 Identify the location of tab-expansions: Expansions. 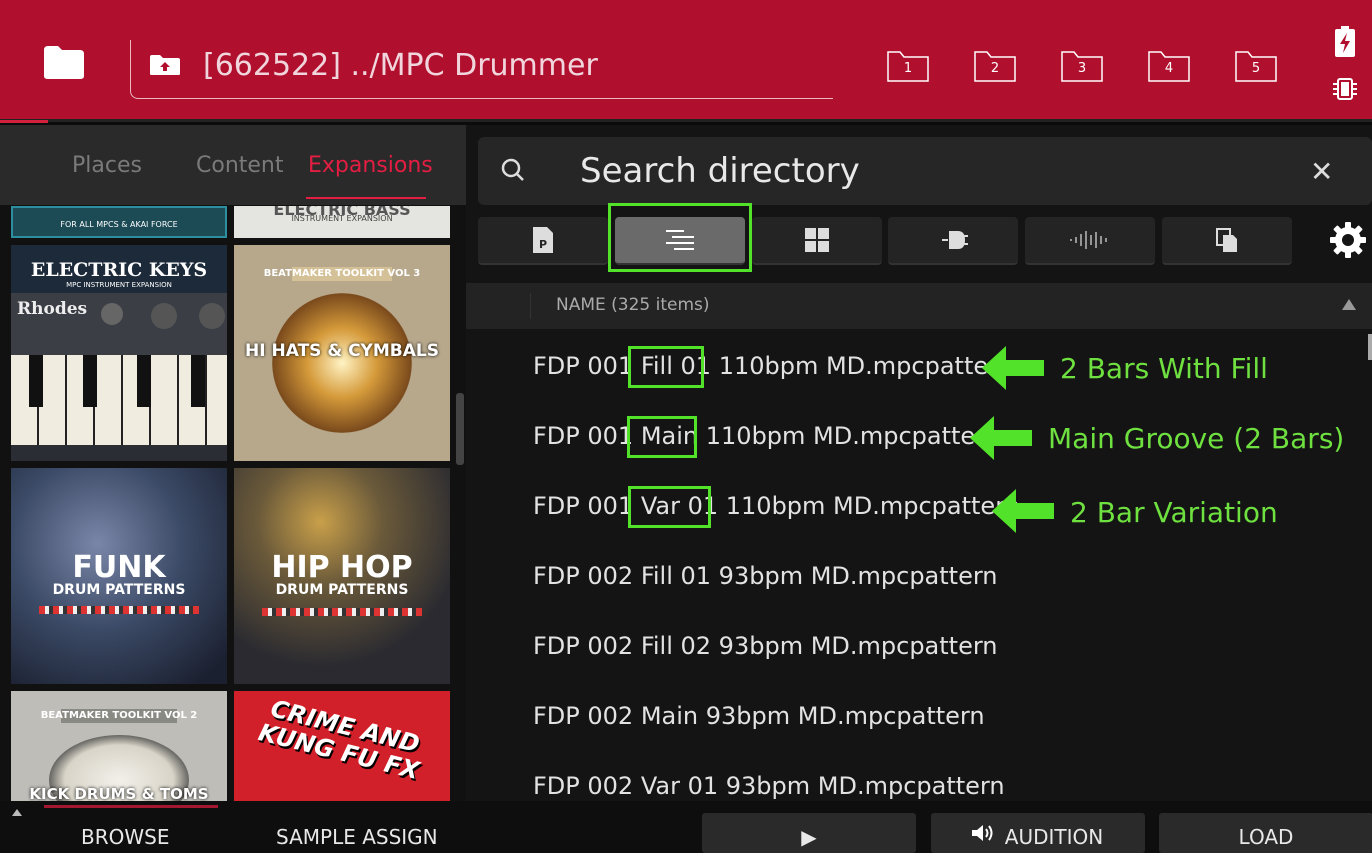
(370, 165).